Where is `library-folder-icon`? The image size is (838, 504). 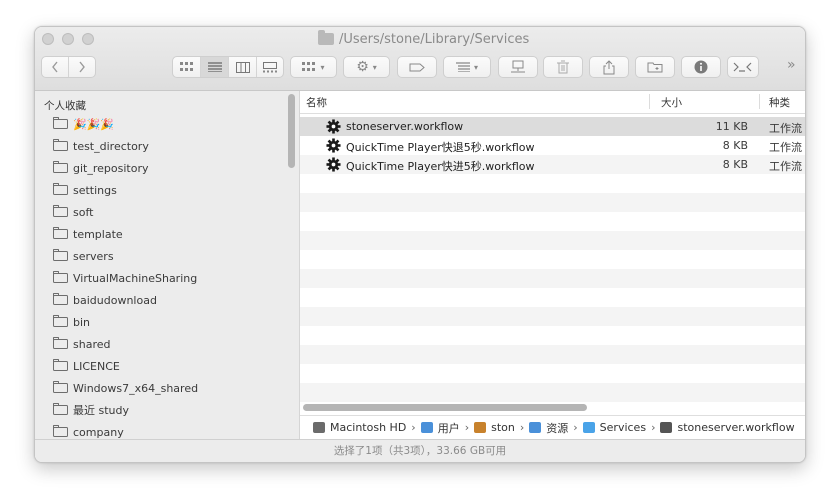
library-folder-icon is located at coordinates (535, 427).